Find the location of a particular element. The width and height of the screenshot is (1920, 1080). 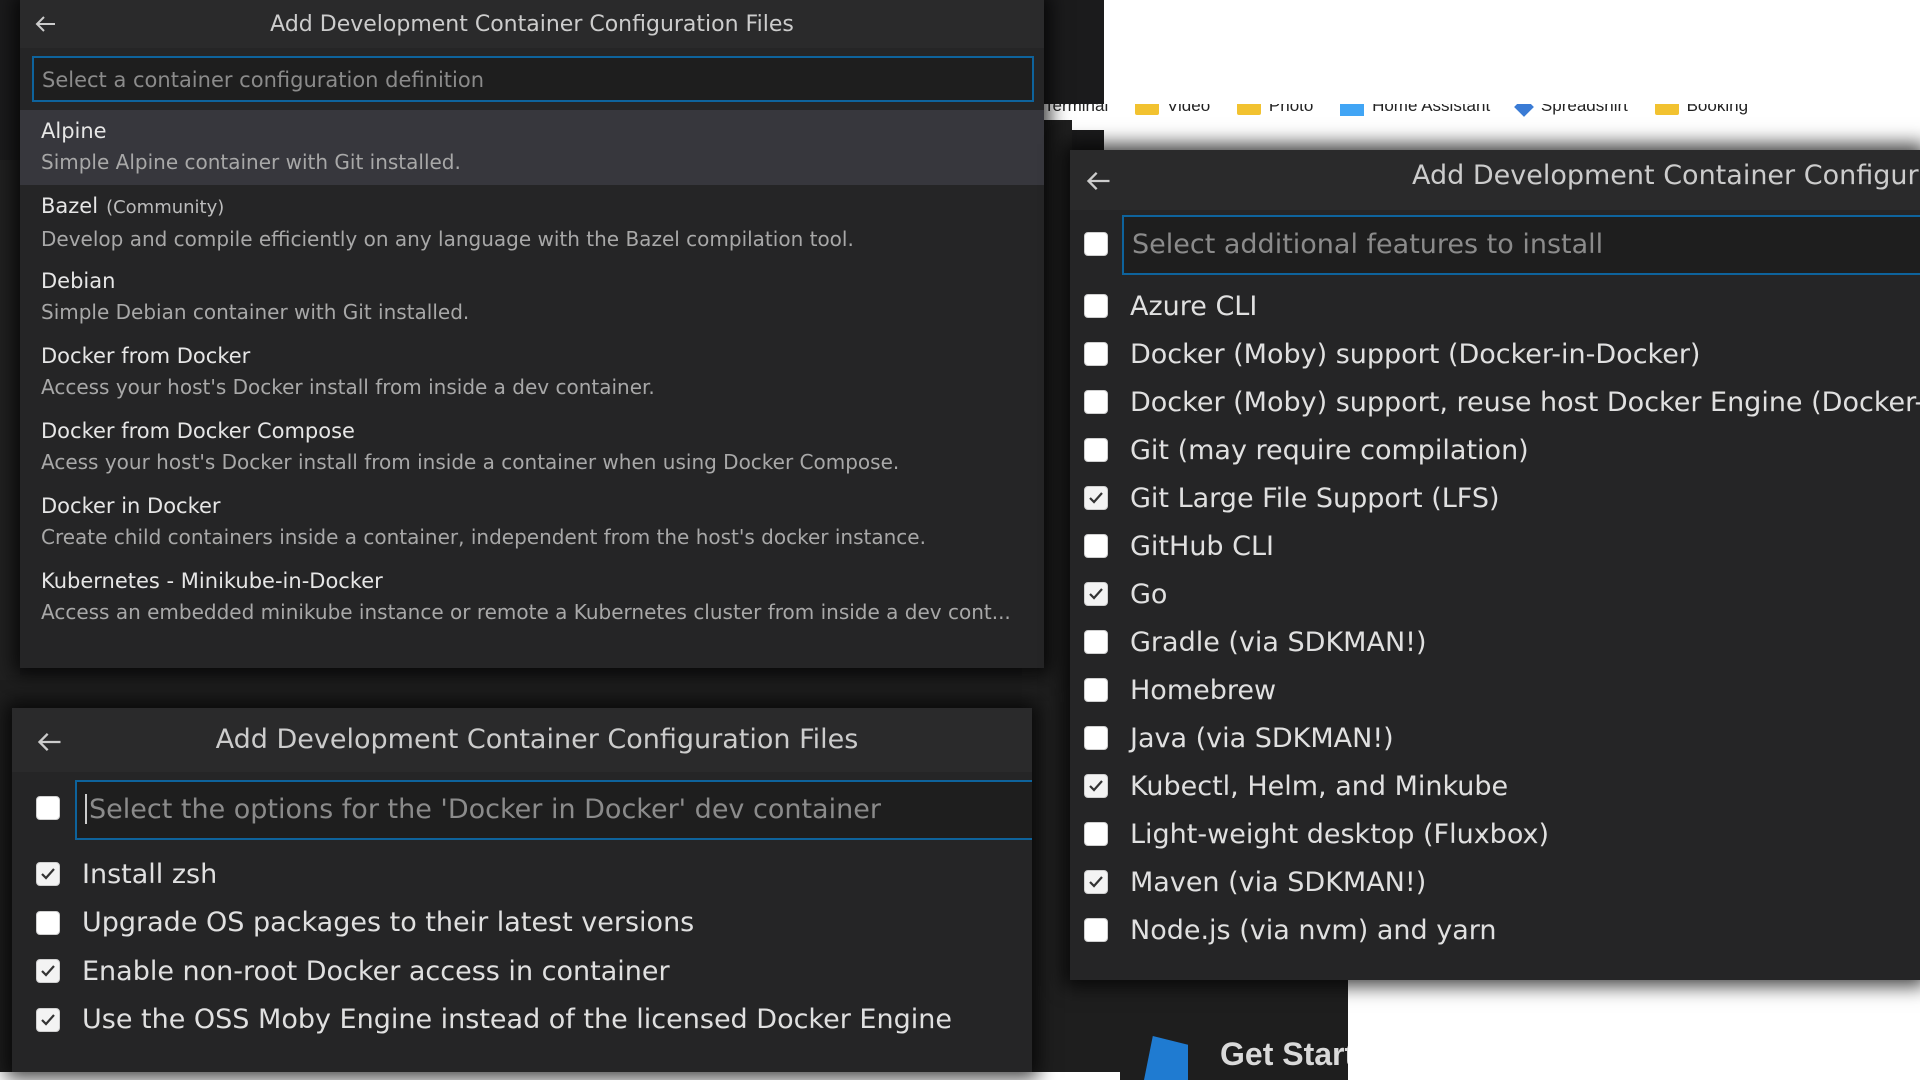

feature-item: Git Large File Support (LFS) is located at coordinates (1495, 498).